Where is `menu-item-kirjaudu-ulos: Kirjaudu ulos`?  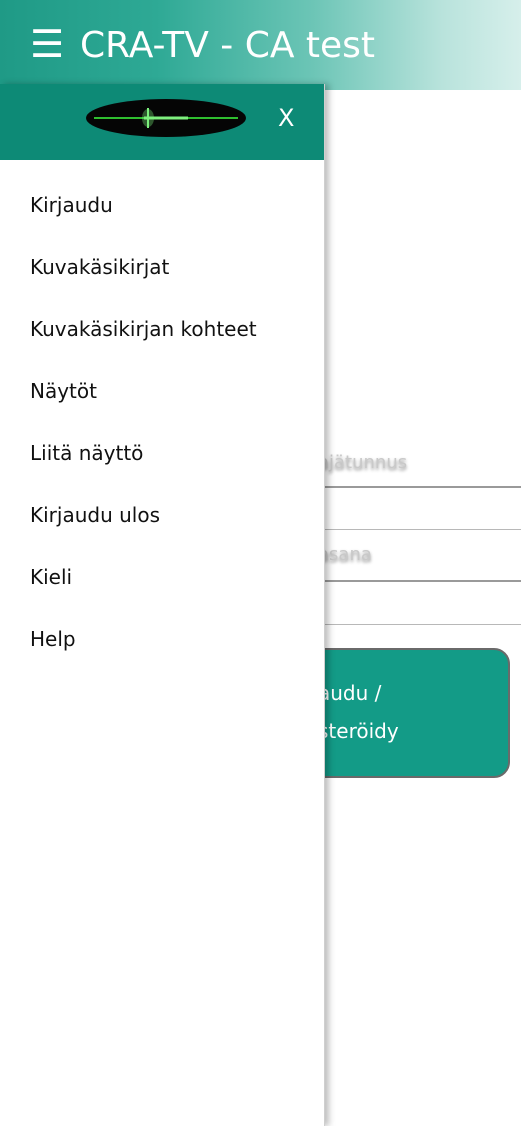 menu-item-kirjaudu-ulos: Kirjaudu ulos is located at coordinates (162, 515).